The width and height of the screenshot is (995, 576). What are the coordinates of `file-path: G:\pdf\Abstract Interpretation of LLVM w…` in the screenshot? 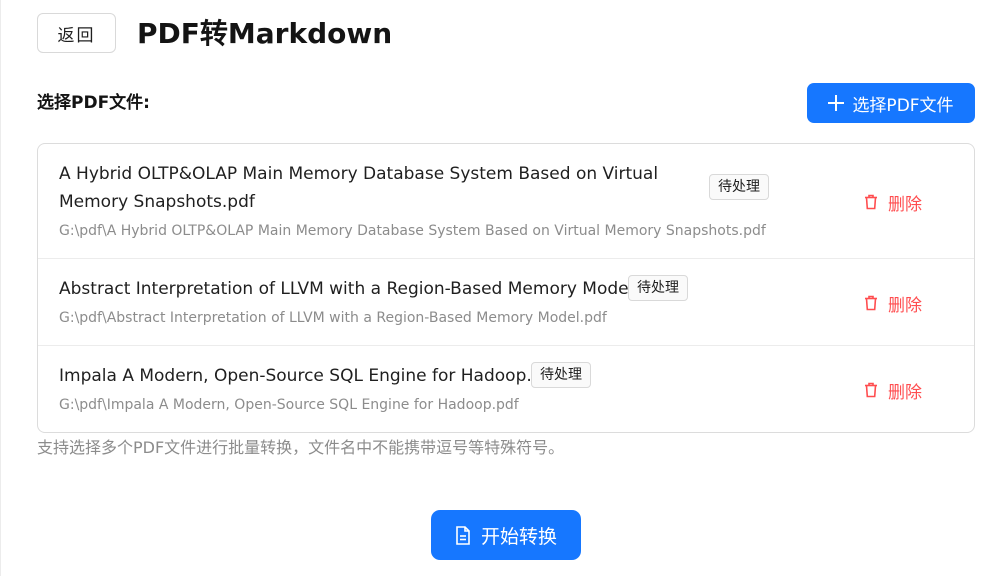 It's located at (333, 318).